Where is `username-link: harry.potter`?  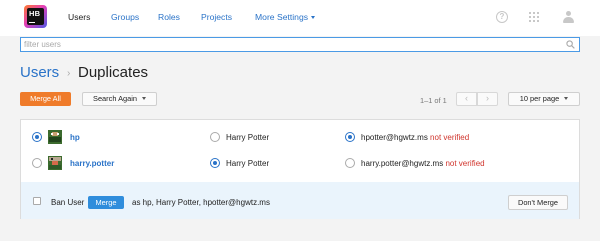 username-link: harry.potter is located at coordinates (92, 163).